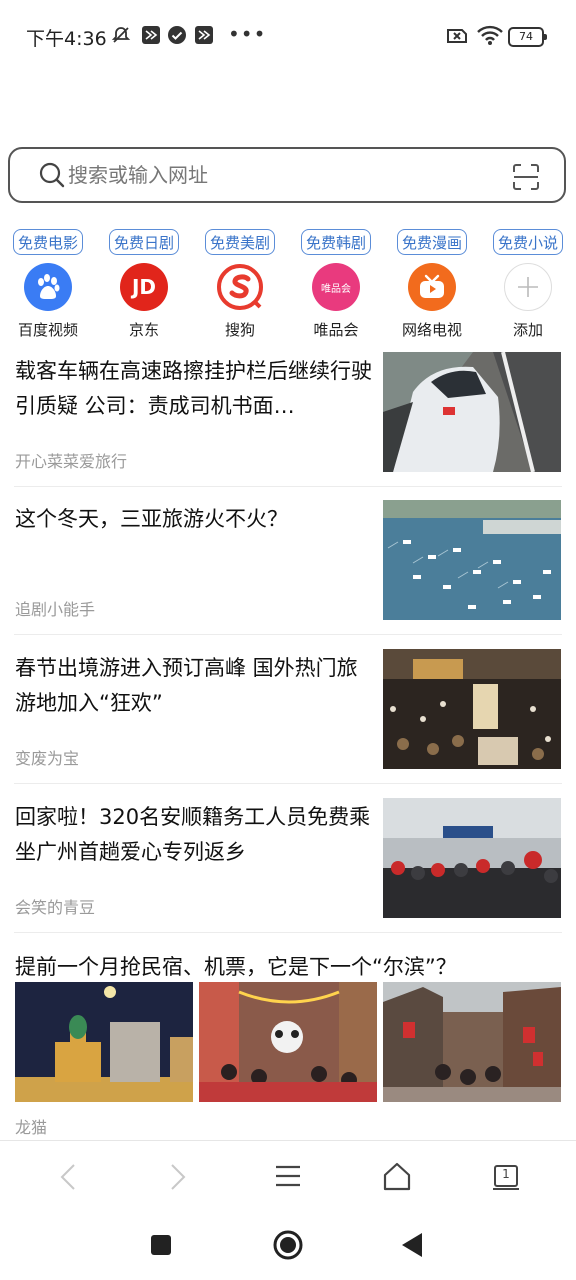  Describe the element at coordinates (336, 287) in the screenshot. I see `vip-logo-icon: 唯品会` at that location.